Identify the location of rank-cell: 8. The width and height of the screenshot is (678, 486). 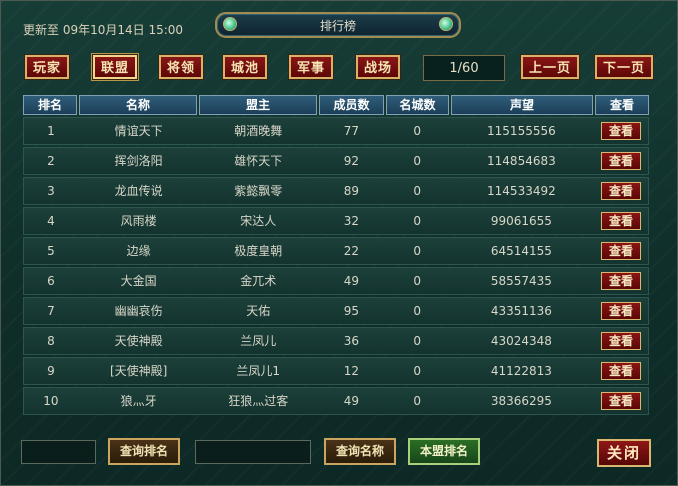
(51, 341).